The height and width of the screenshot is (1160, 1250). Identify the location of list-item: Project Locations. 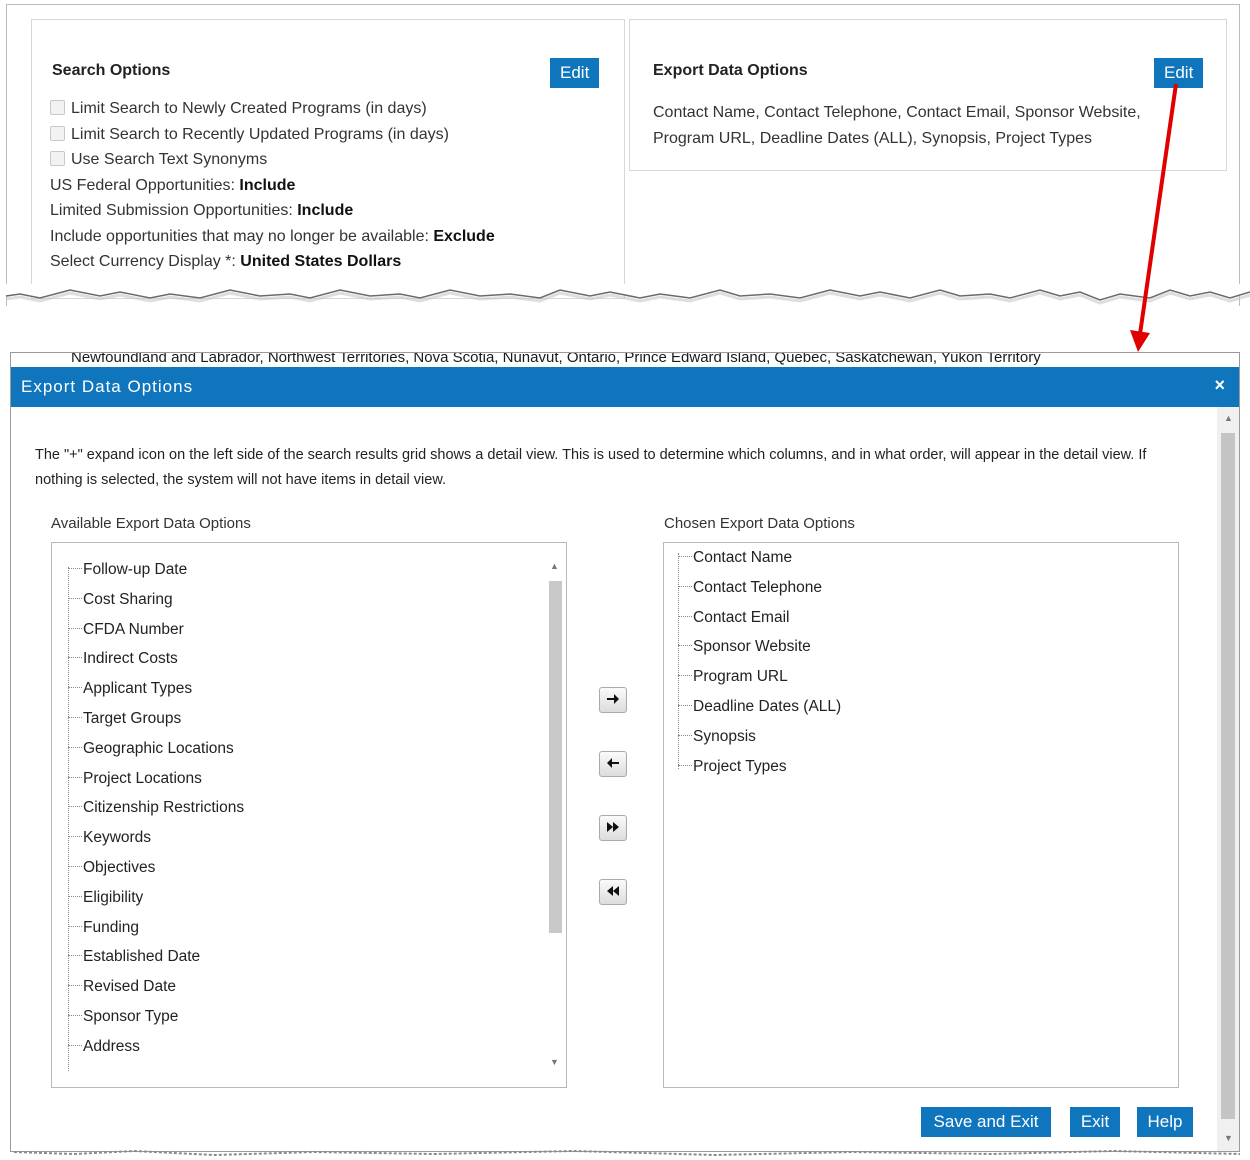
(135, 779).